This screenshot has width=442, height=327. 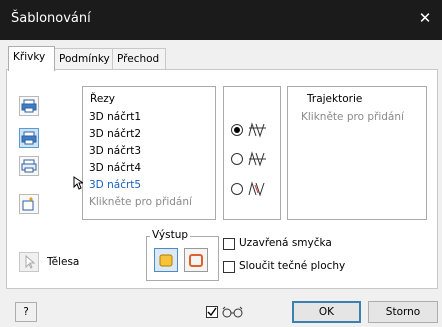 I want to click on add-point-icon, so click(x=28, y=204).